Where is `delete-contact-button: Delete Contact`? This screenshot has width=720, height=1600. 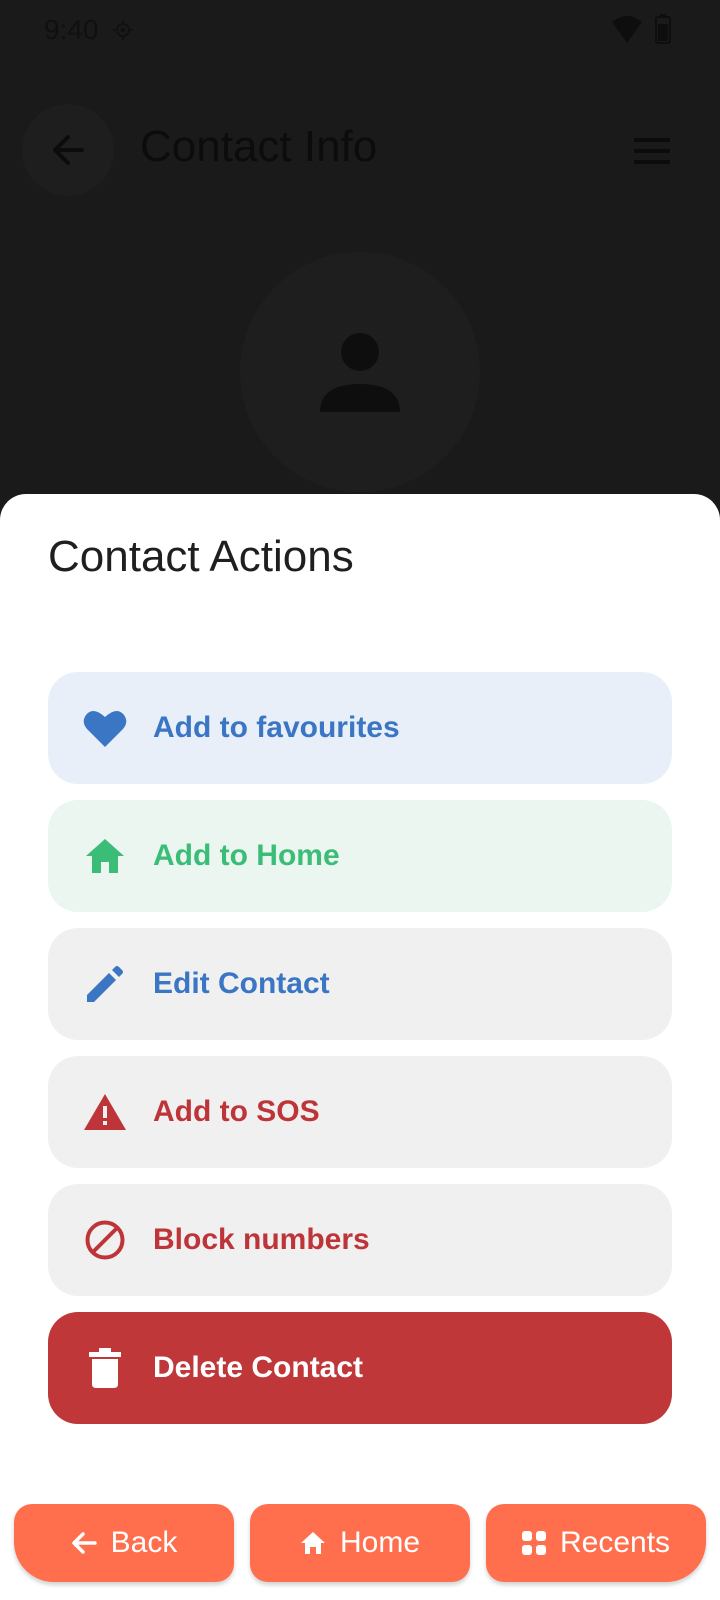 delete-contact-button: Delete Contact is located at coordinates (360, 1368).